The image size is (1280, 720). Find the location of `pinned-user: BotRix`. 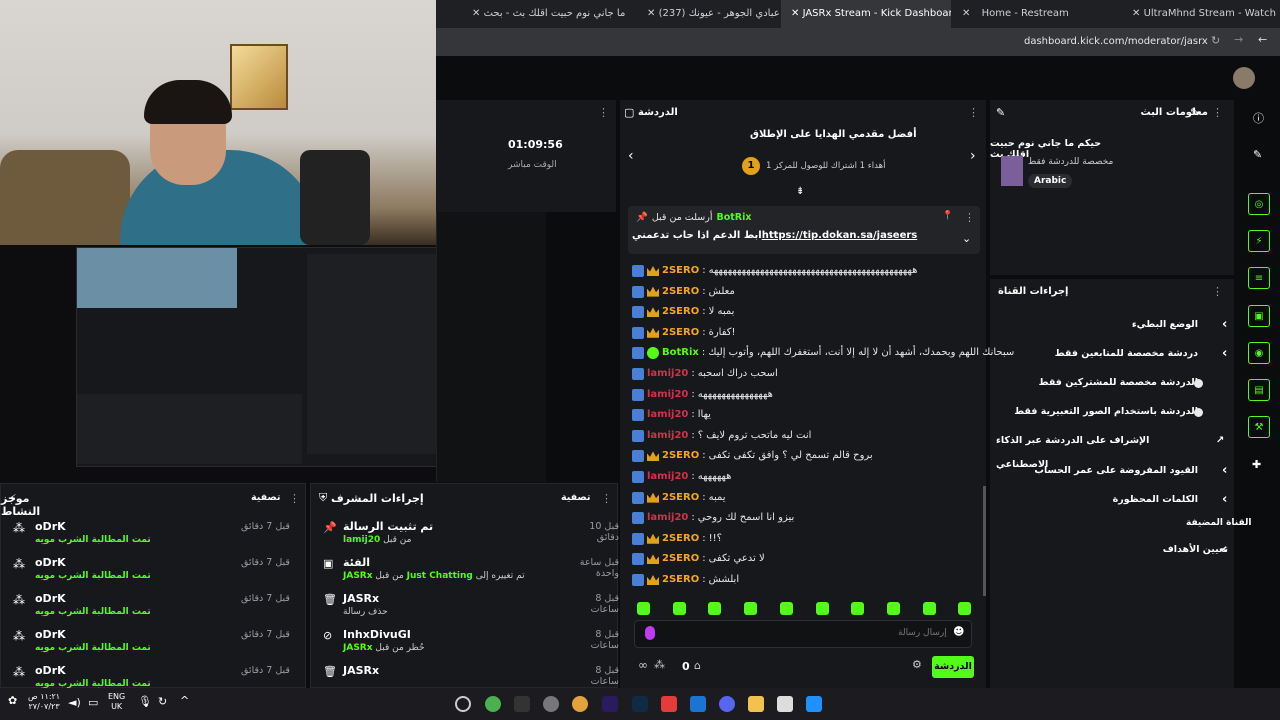

pinned-user: BotRix is located at coordinates (733, 217).